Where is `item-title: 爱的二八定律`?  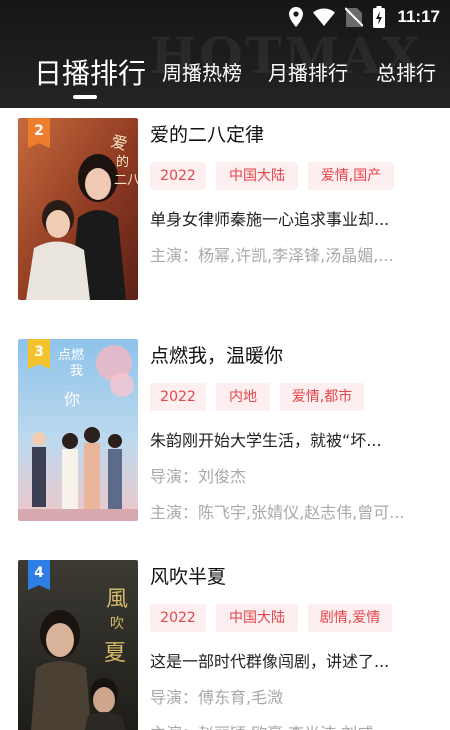 item-title: 爱的二八定律 is located at coordinates (207, 133).